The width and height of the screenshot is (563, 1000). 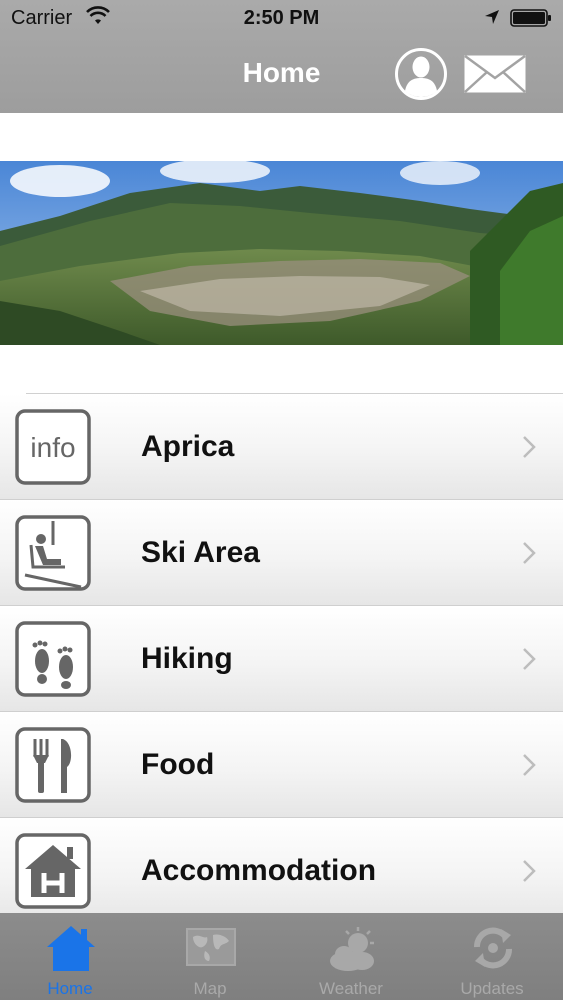 What do you see at coordinates (421, 74) in the screenshot?
I see `user-profile-icon` at bounding box center [421, 74].